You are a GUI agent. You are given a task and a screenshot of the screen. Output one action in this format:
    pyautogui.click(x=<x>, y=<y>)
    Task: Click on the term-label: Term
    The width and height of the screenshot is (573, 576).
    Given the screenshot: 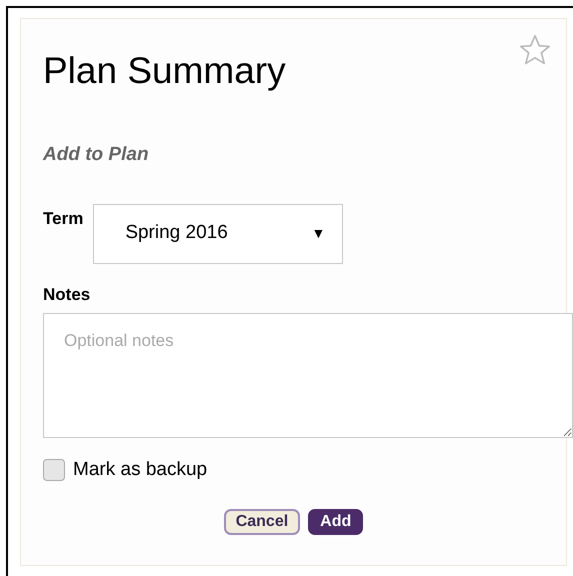 What is the action you would take?
    pyautogui.click(x=63, y=219)
    